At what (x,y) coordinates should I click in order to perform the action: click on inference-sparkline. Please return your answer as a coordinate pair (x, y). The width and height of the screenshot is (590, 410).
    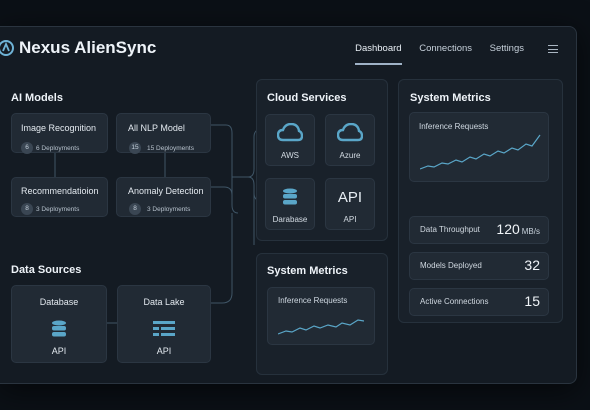
    Looking at the image, I should click on (321, 327).